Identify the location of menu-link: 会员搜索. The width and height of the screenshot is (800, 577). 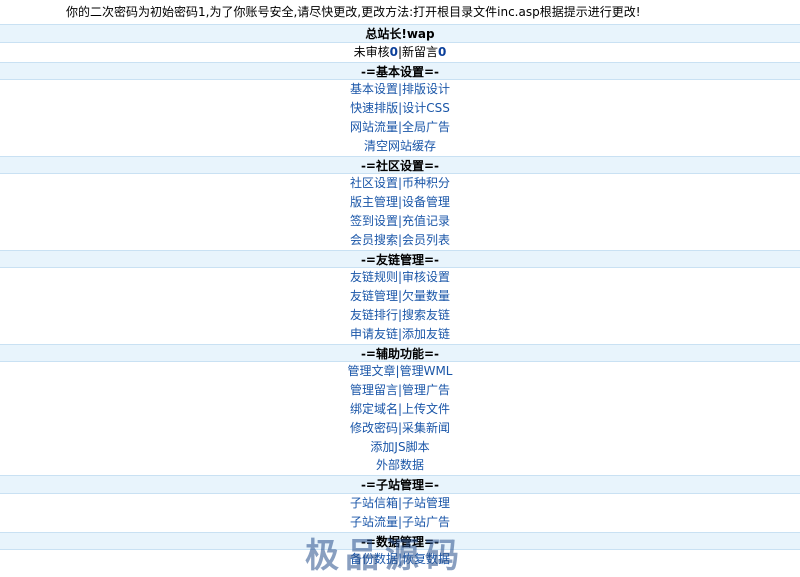
(374, 240).